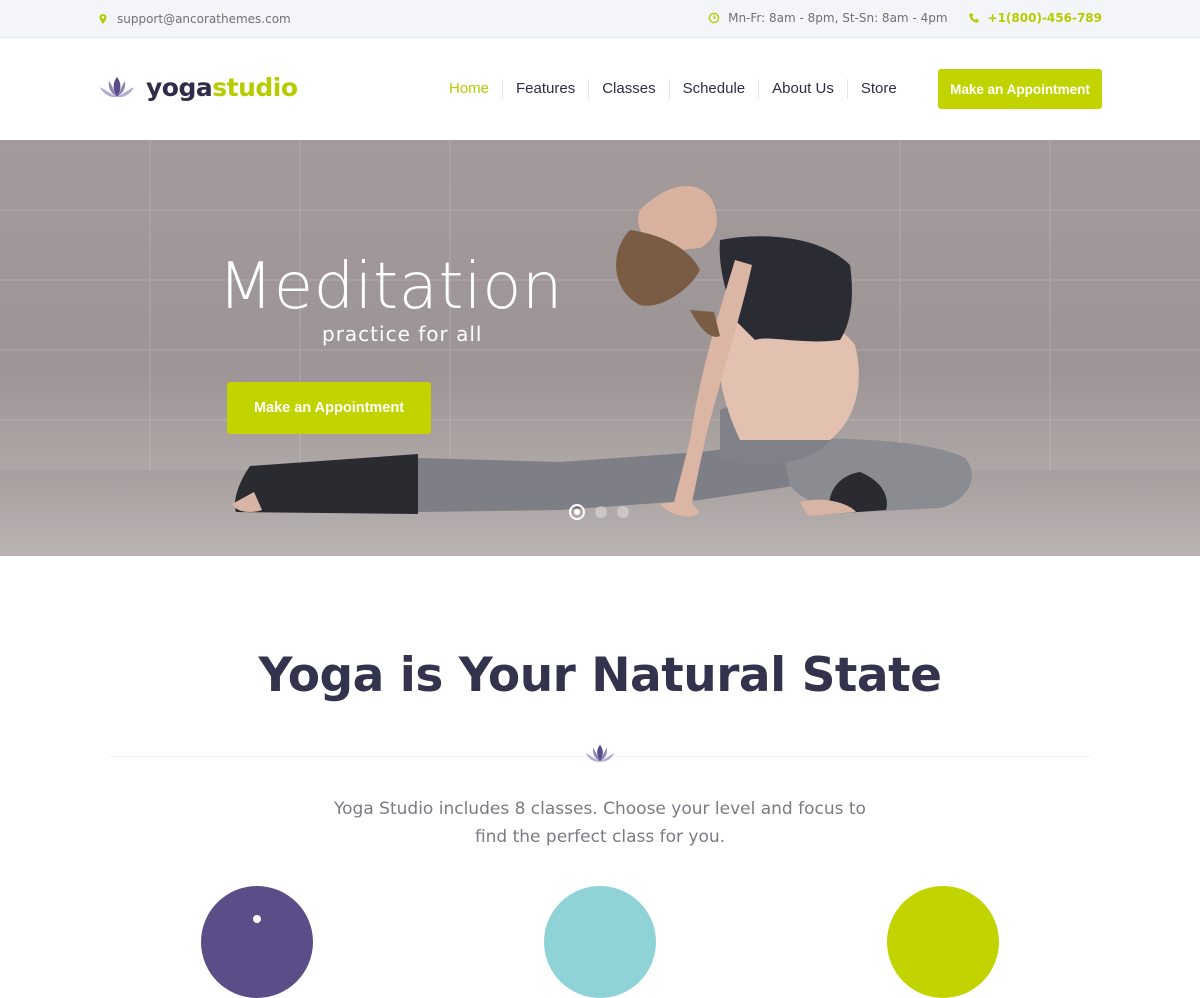 The width and height of the screenshot is (1200, 998). I want to click on hero-subtitle: practice for all, so click(402, 334).